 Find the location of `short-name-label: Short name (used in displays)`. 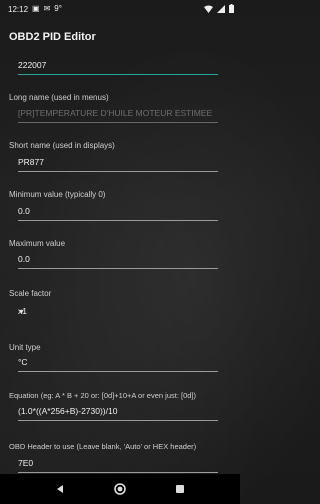

short-name-label: Short name (used in displays) is located at coordinates (62, 145).